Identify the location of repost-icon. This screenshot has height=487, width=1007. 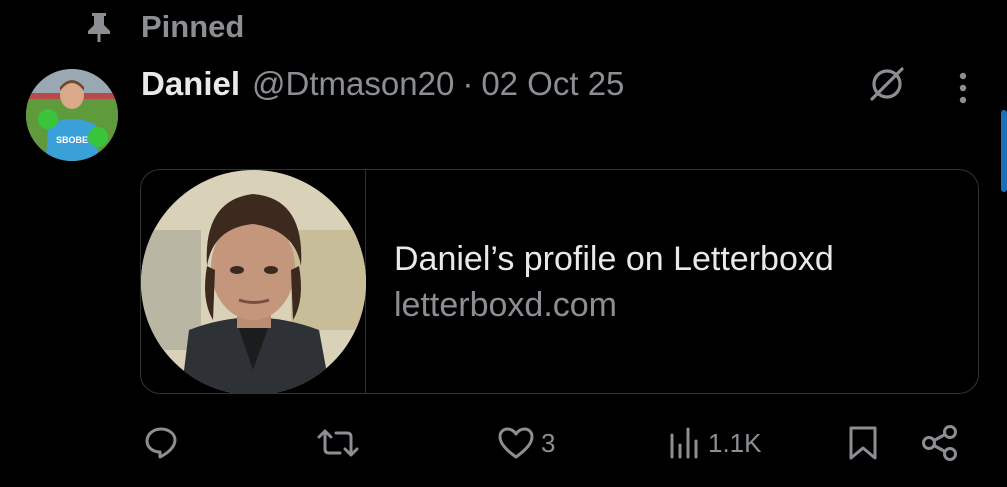
(338, 443).